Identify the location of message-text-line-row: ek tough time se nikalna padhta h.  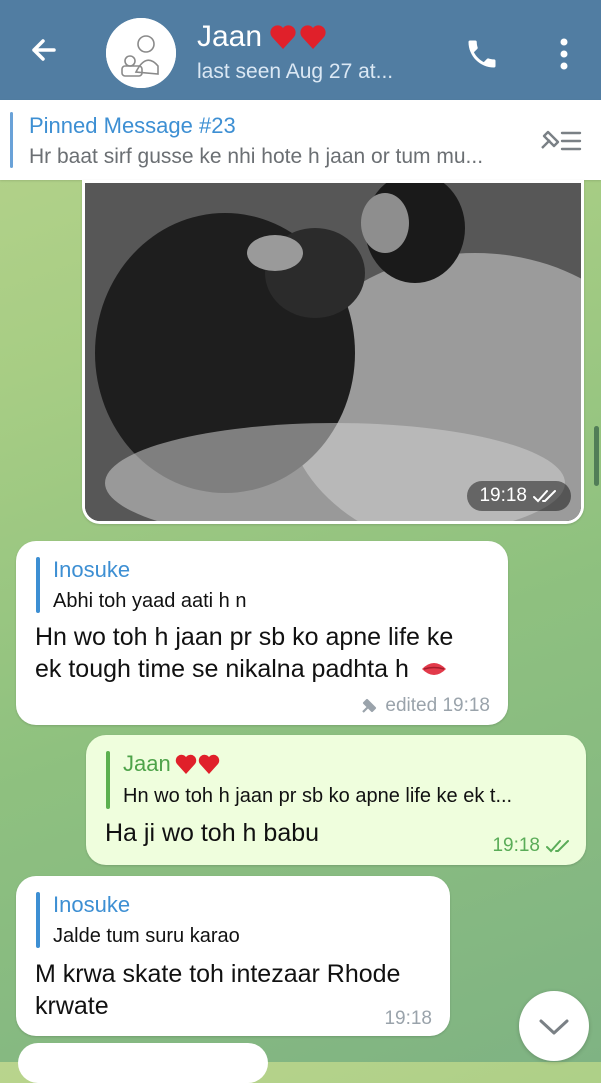
(265, 669).